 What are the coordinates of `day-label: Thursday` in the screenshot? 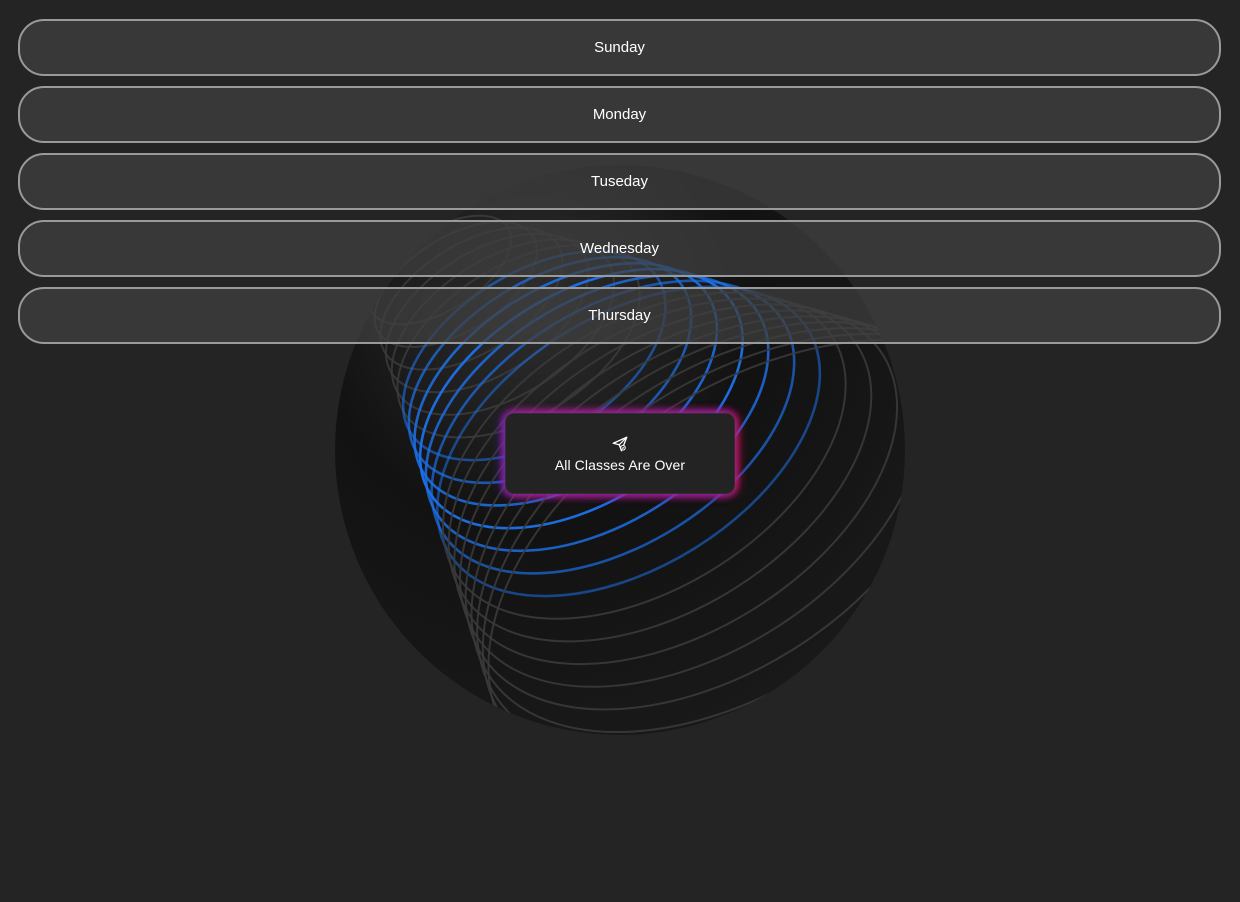 It's located at (619, 315).